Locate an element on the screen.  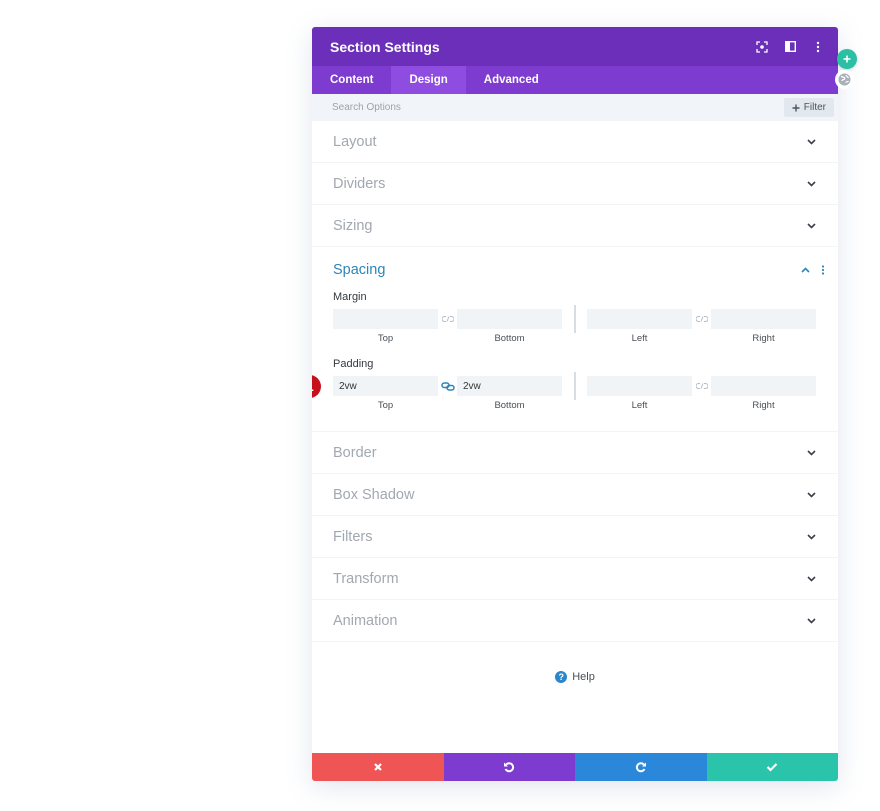
margin-left-input is located at coordinates (639, 319).